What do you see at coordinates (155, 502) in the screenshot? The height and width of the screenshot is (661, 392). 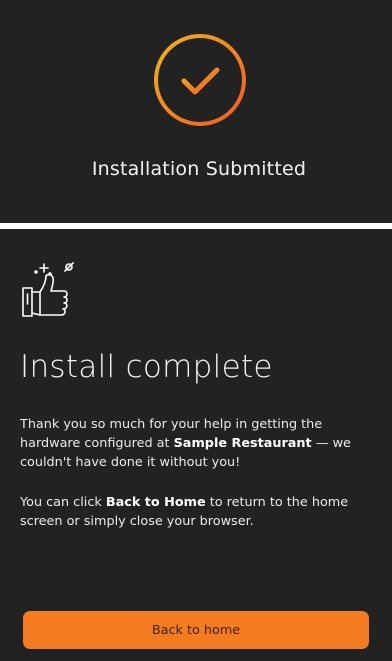 I see `back-to-home-reference: Back to Home` at bounding box center [155, 502].